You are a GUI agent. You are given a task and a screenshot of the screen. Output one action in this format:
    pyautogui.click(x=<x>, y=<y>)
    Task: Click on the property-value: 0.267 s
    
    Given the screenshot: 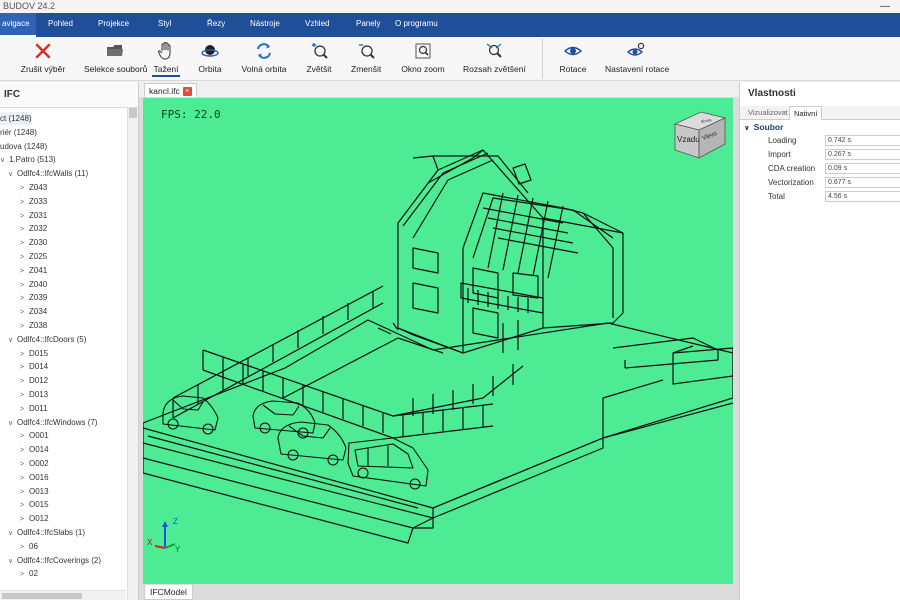 What is the action you would take?
    pyautogui.click(x=862, y=154)
    